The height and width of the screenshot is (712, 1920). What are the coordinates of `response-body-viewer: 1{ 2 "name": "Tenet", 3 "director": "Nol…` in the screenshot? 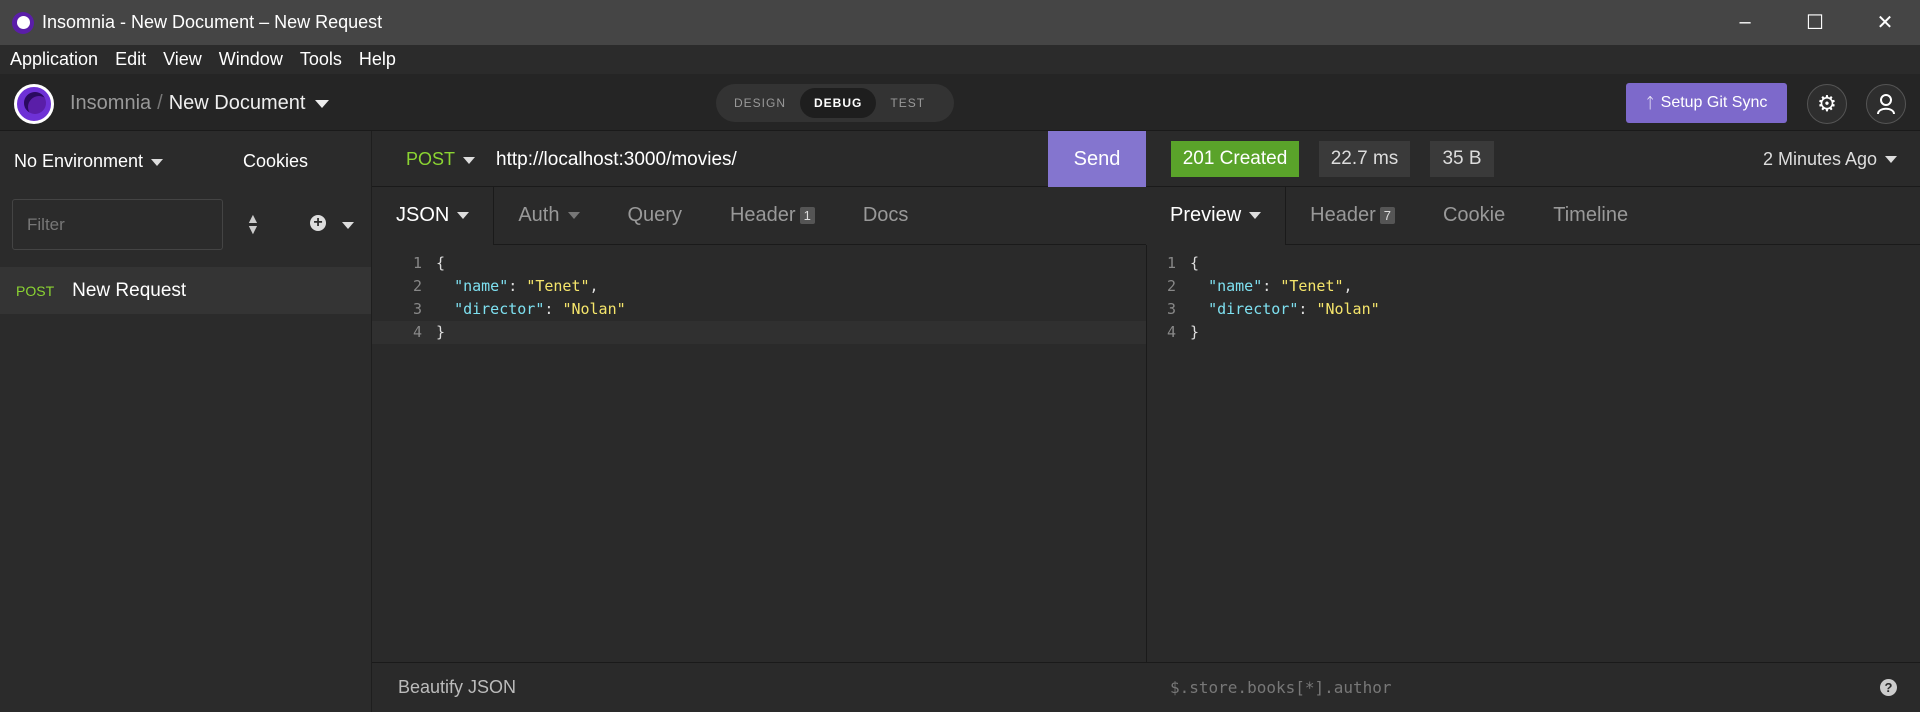 It's located at (1533, 298).